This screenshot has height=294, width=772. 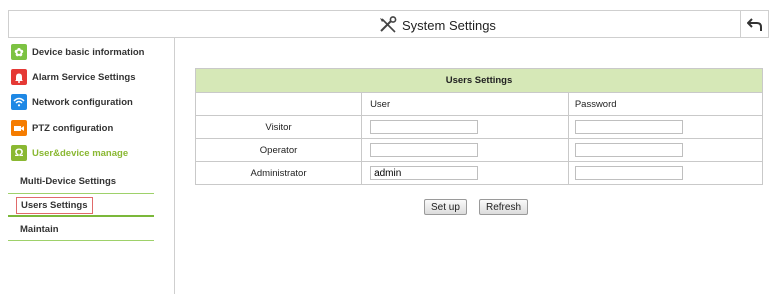 What do you see at coordinates (628, 127) in the screenshot?
I see `visitor-password-input` at bounding box center [628, 127].